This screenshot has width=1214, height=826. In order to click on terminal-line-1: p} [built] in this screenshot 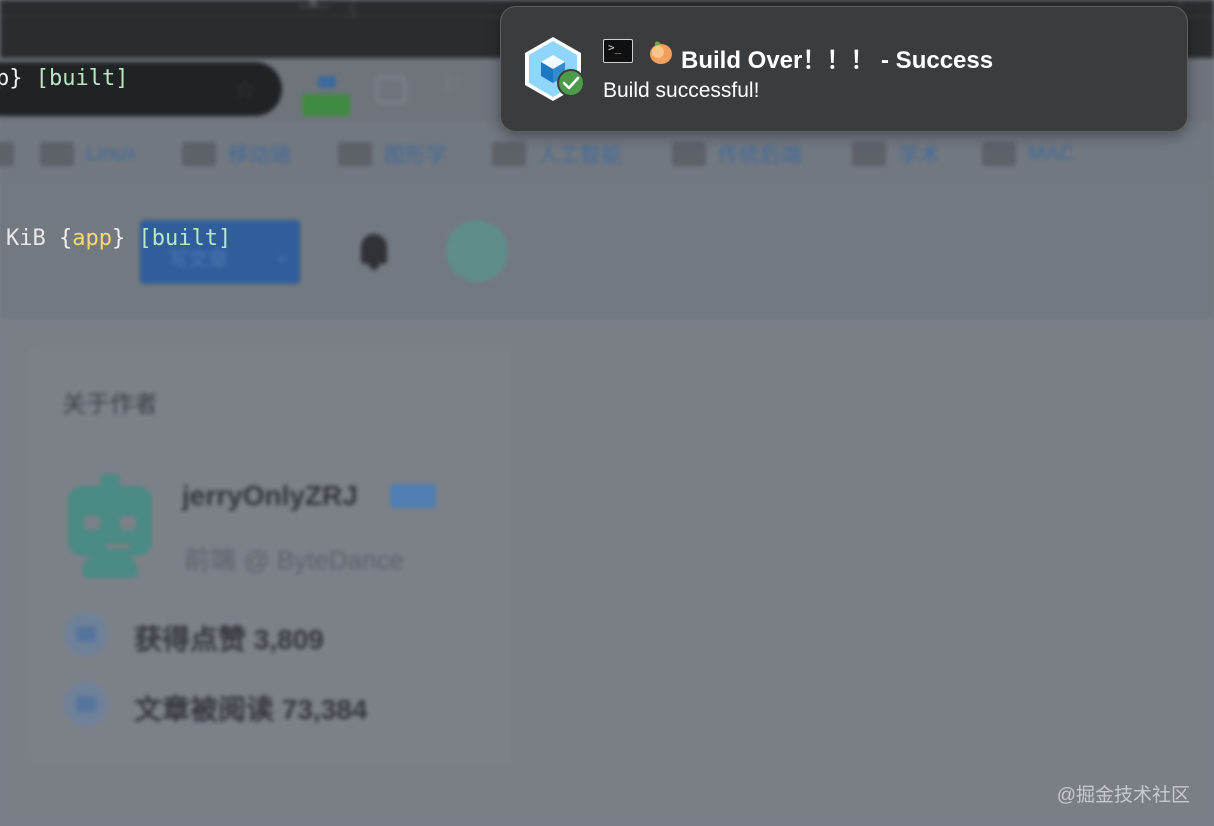, I will do `click(64, 78)`.